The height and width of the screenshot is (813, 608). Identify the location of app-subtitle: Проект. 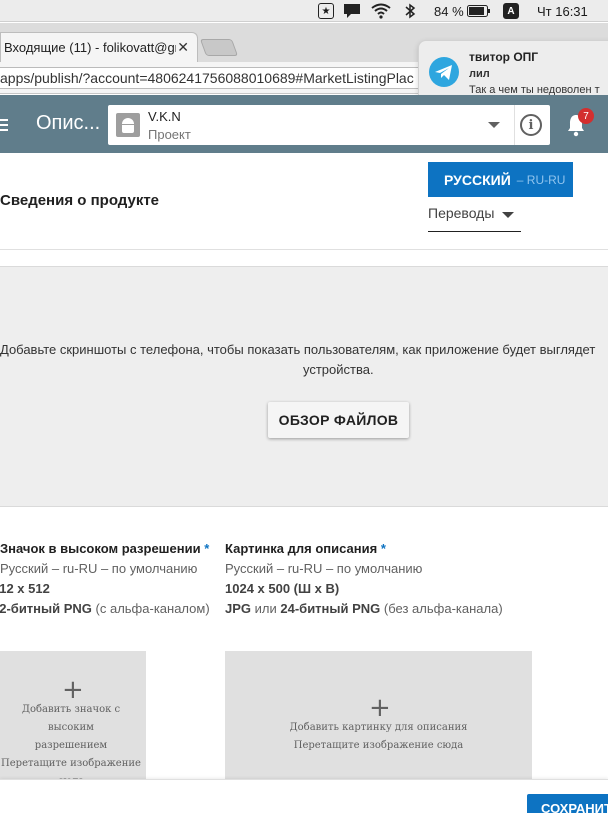
(169, 134).